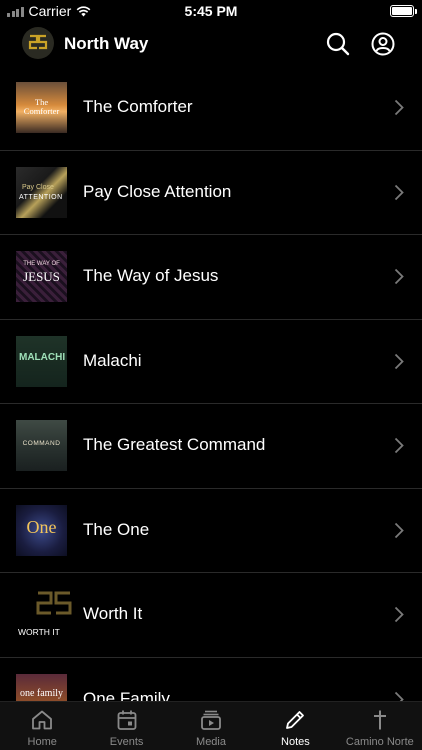  I want to click on thumbnail-text: COMMAND, so click(41, 443).